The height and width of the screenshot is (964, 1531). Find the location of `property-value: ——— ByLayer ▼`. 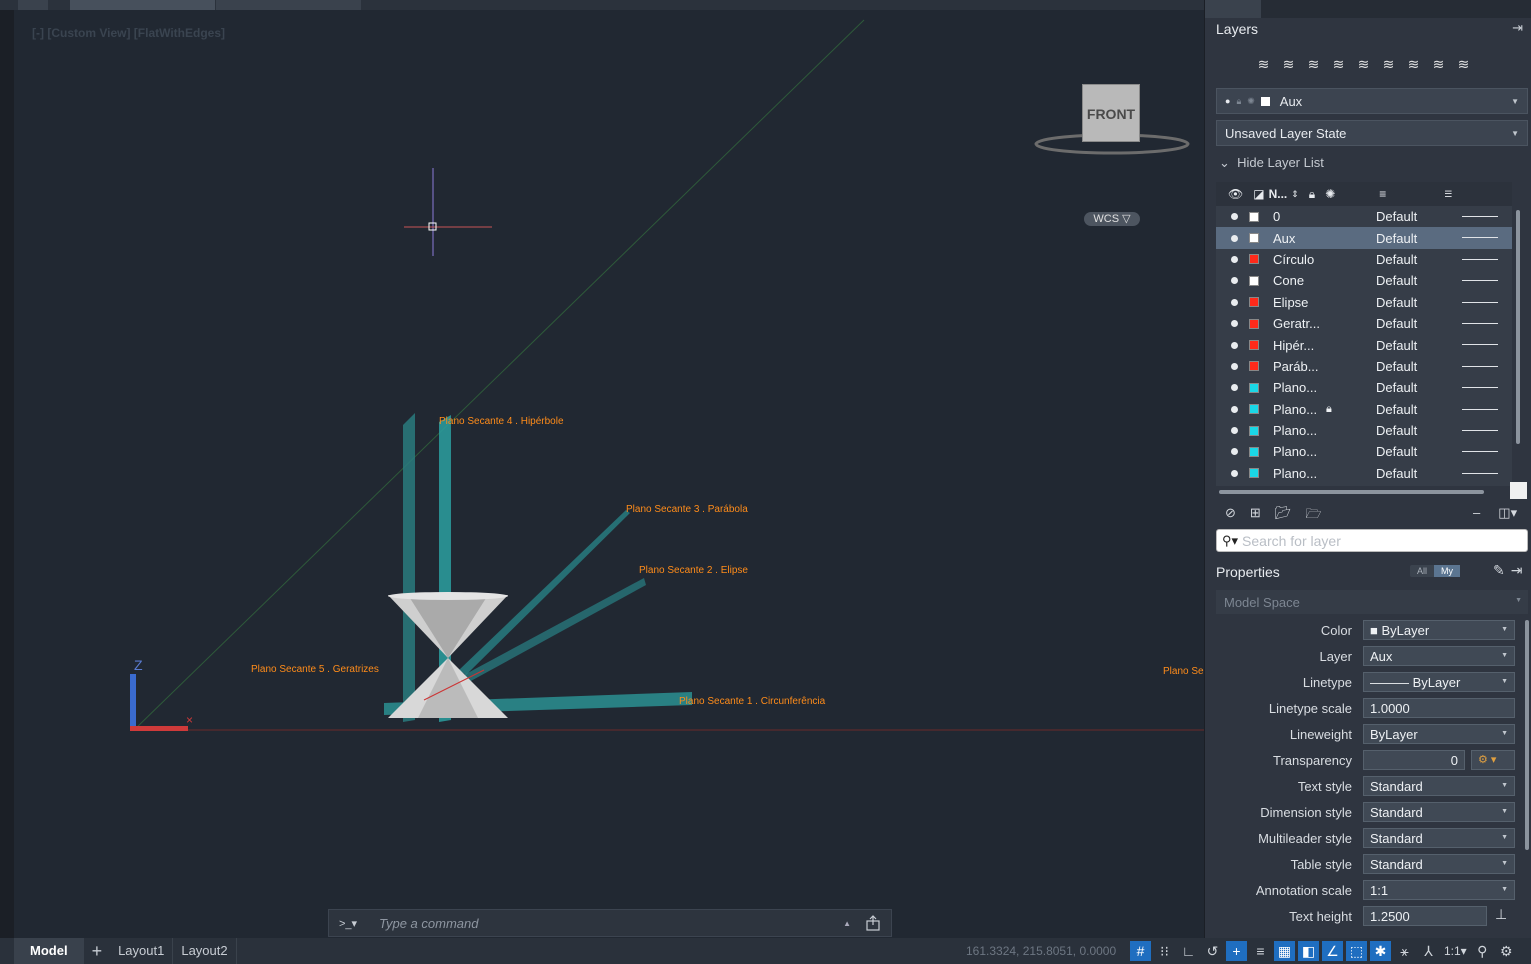

property-value: ——— ByLayer ▼ is located at coordinates (1439, 682).